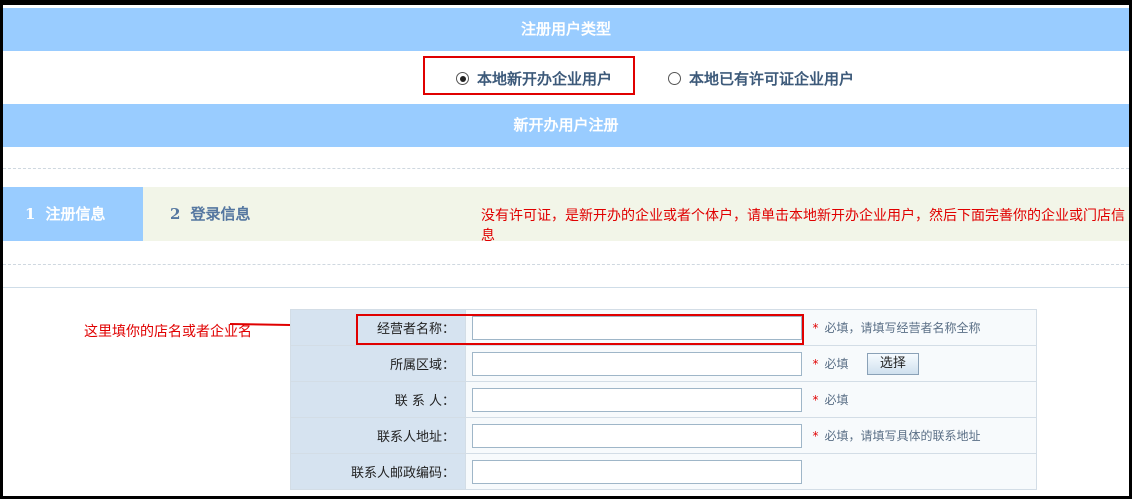 This screenshot has width=1132, height=499. I want to click on hint-text: 必填，请填写经营者名称全称, so click(902, 328).